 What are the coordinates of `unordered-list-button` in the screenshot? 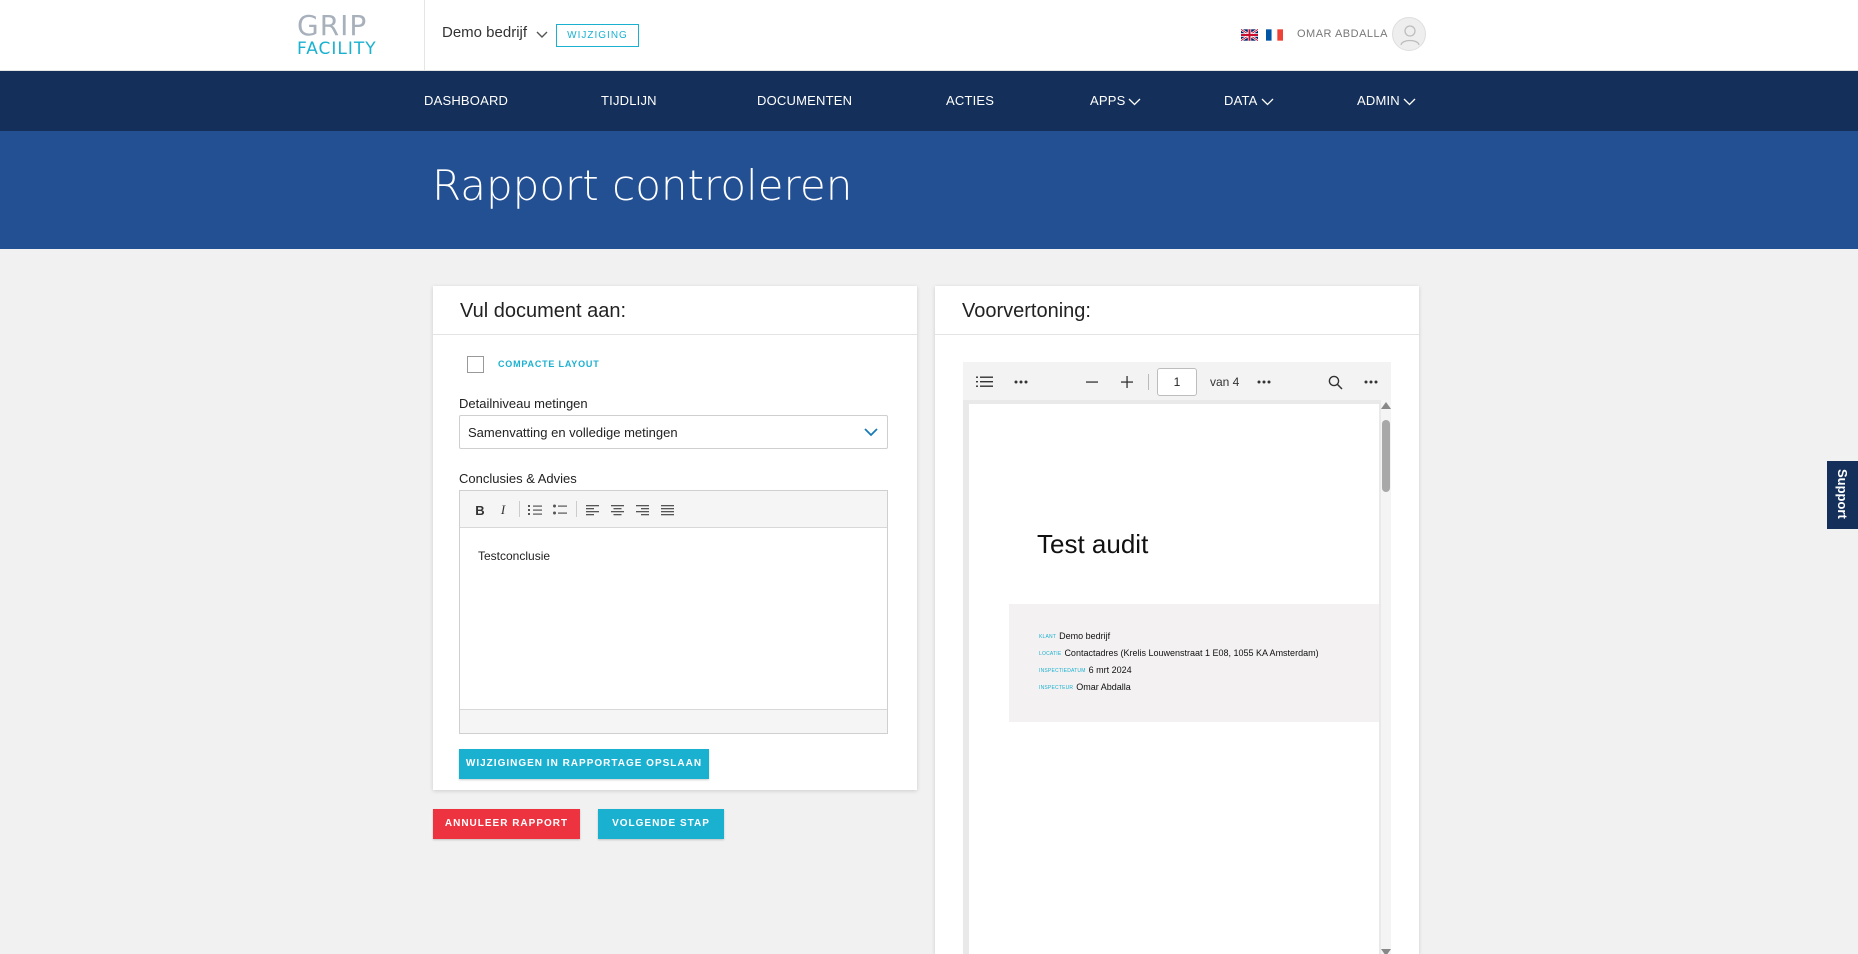 It's located at (560, 510).